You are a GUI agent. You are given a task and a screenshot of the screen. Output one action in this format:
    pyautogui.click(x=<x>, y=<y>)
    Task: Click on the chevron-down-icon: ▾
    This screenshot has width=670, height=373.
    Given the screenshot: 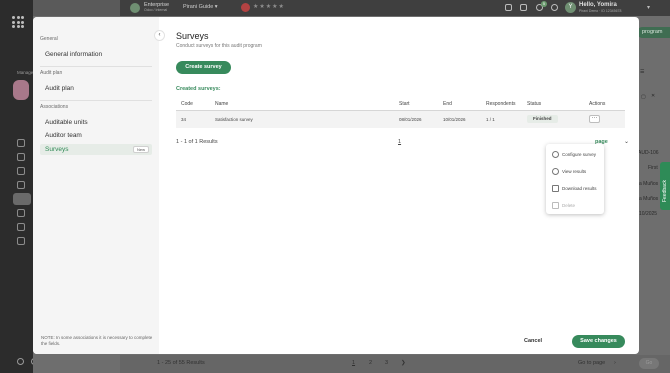 What is the action you would take?
    pyautogui.click(x=648, y=7)
    